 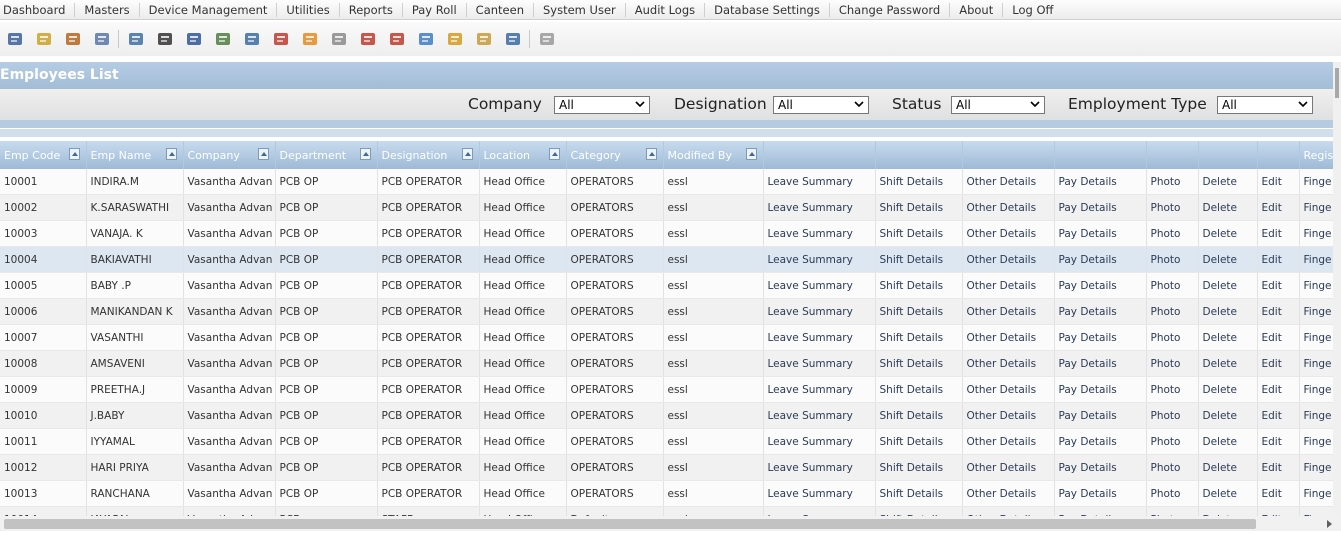 What do you see at coordinates (602, 105) in the screenshot?
I see `company-filter-select: All` at bounding box center [602, 105].